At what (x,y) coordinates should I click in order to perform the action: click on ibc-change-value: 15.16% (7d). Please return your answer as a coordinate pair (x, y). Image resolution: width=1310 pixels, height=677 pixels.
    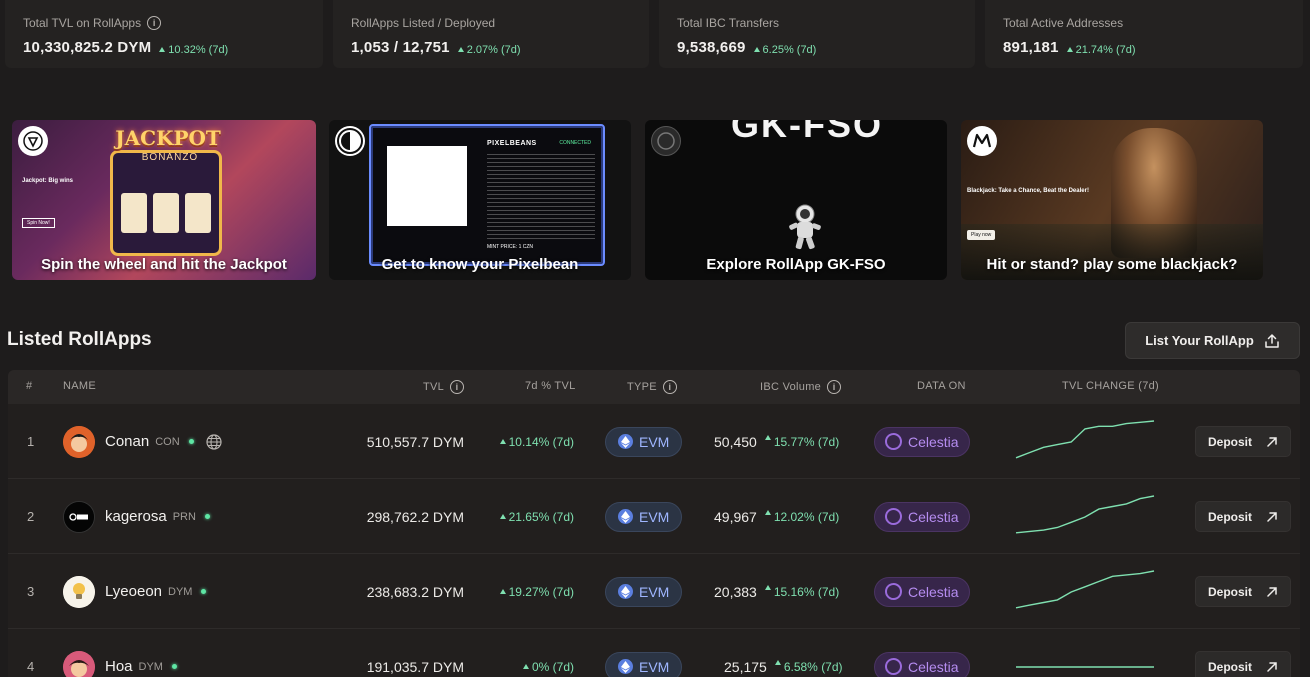
    Looking at the image, I should click on (806, 591).